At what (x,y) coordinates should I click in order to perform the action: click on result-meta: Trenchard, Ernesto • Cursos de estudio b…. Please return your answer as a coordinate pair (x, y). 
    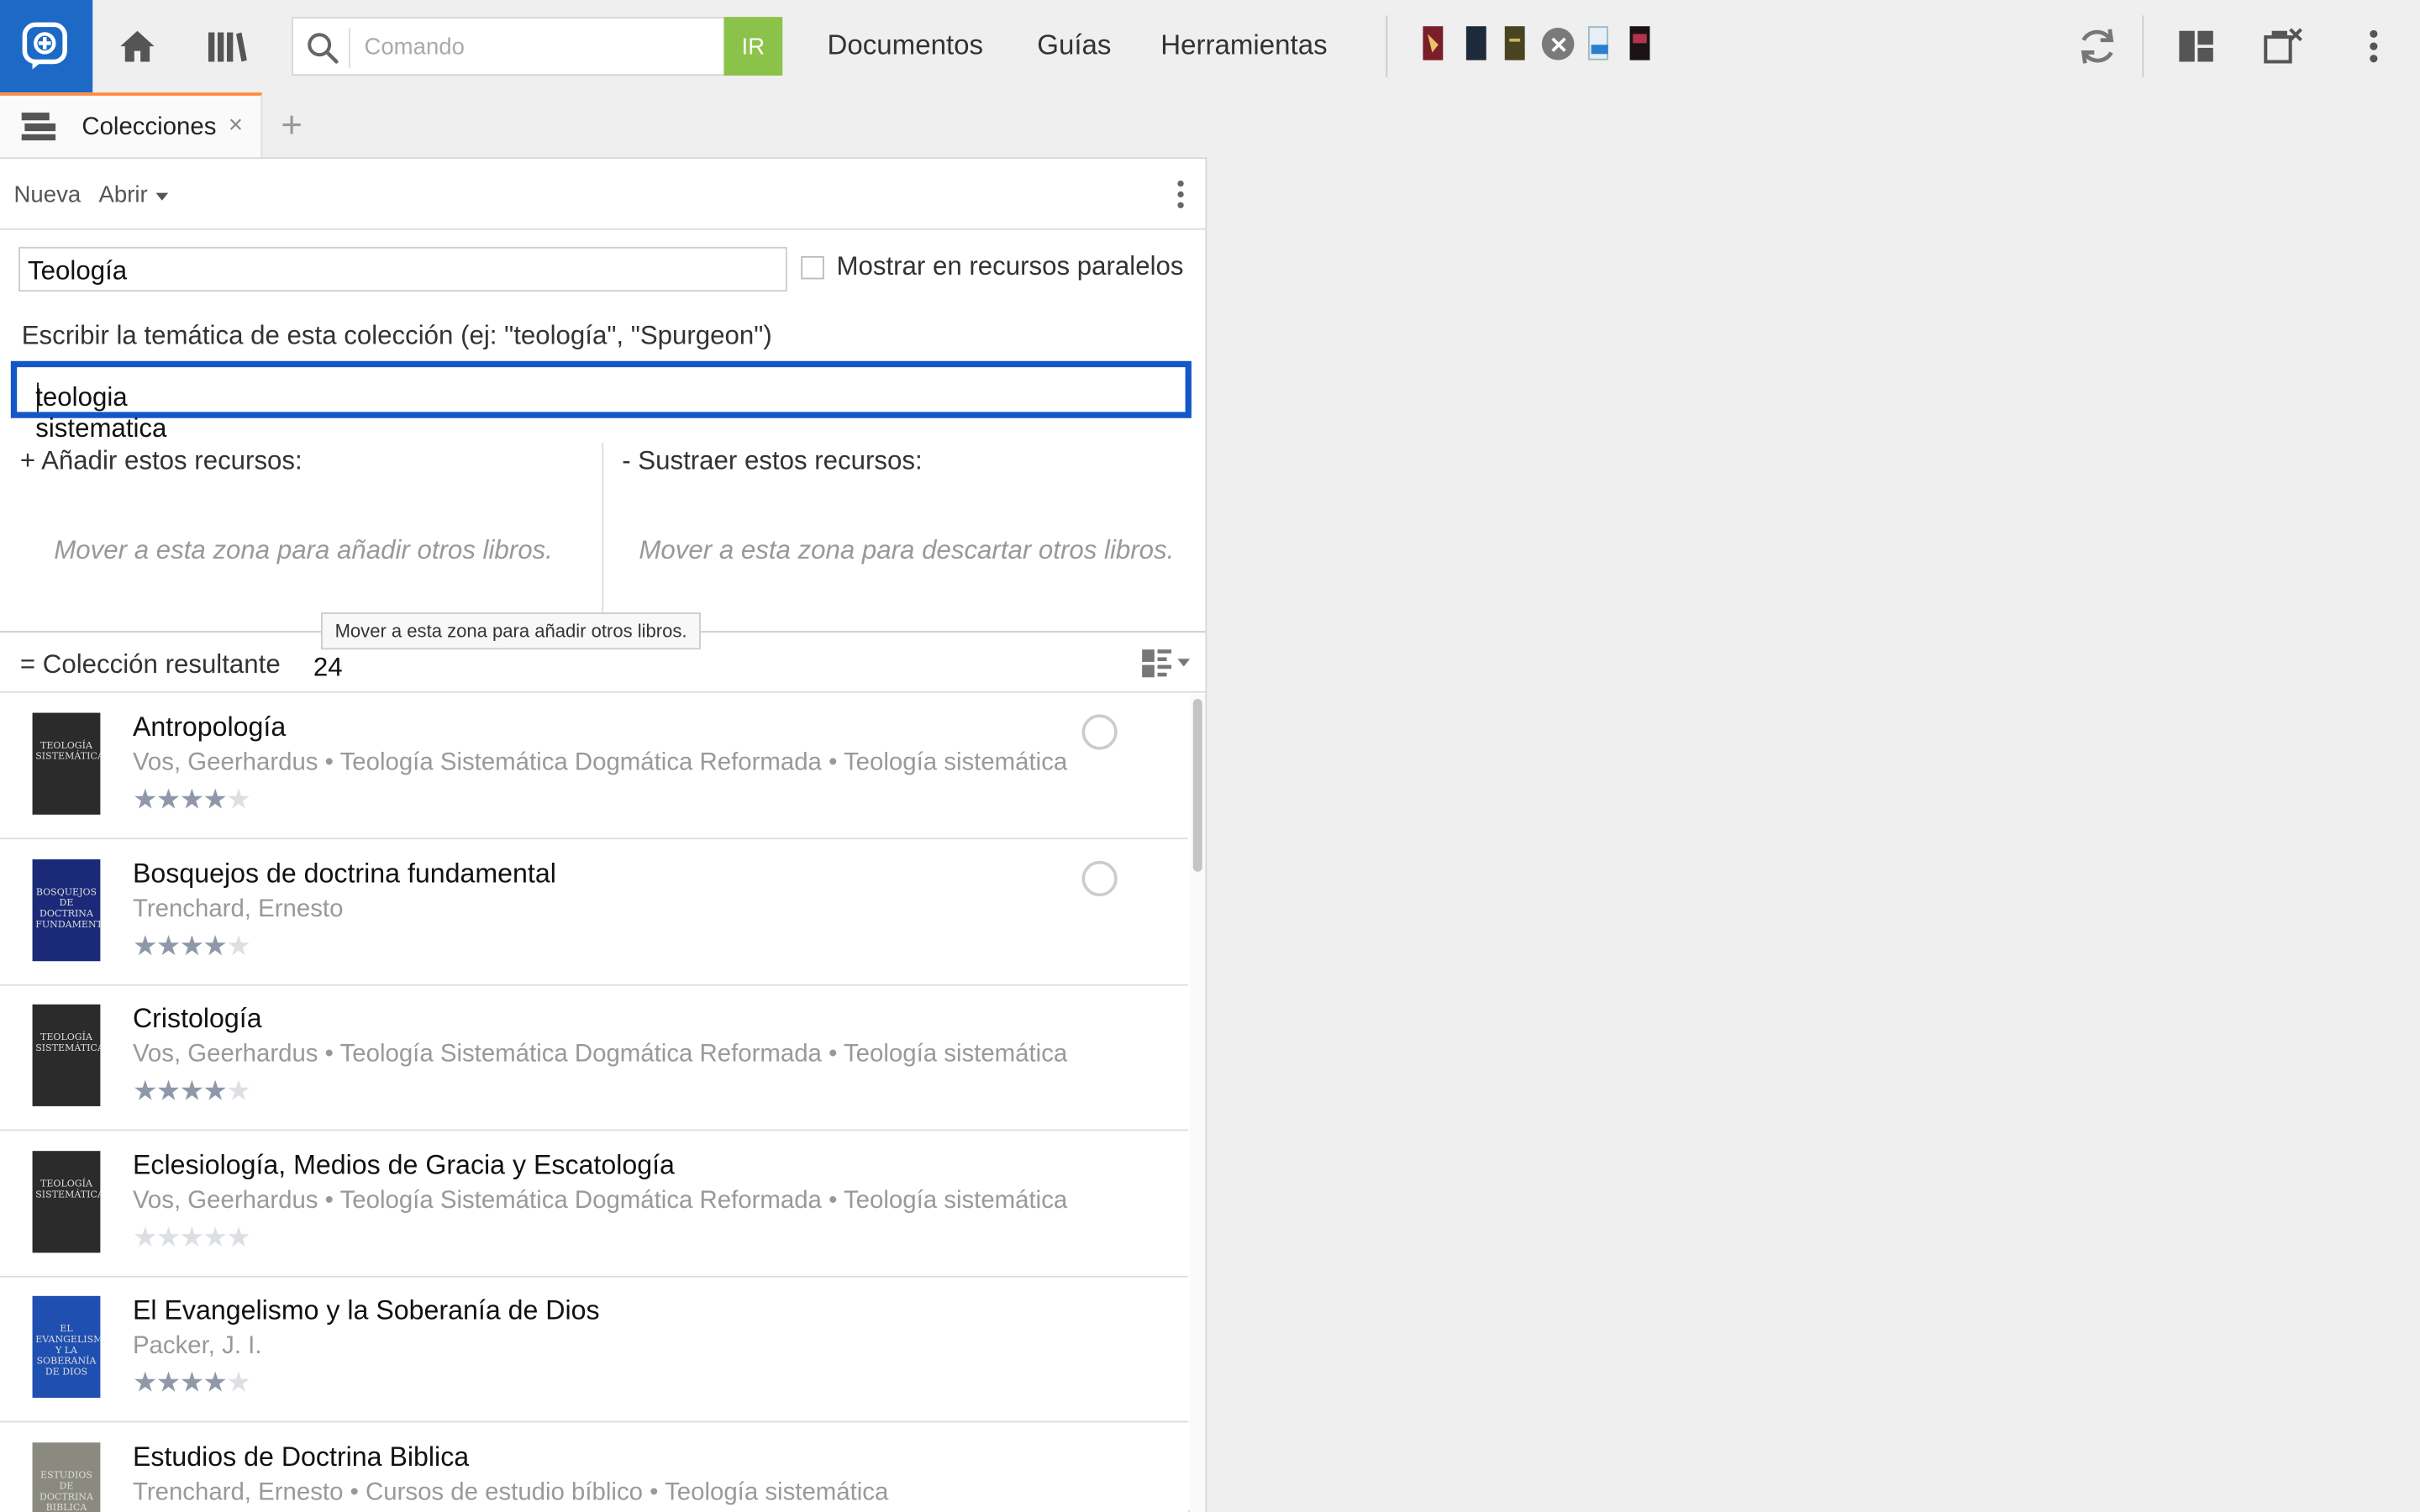
    Looking at the image, I should click on (511, 1492).